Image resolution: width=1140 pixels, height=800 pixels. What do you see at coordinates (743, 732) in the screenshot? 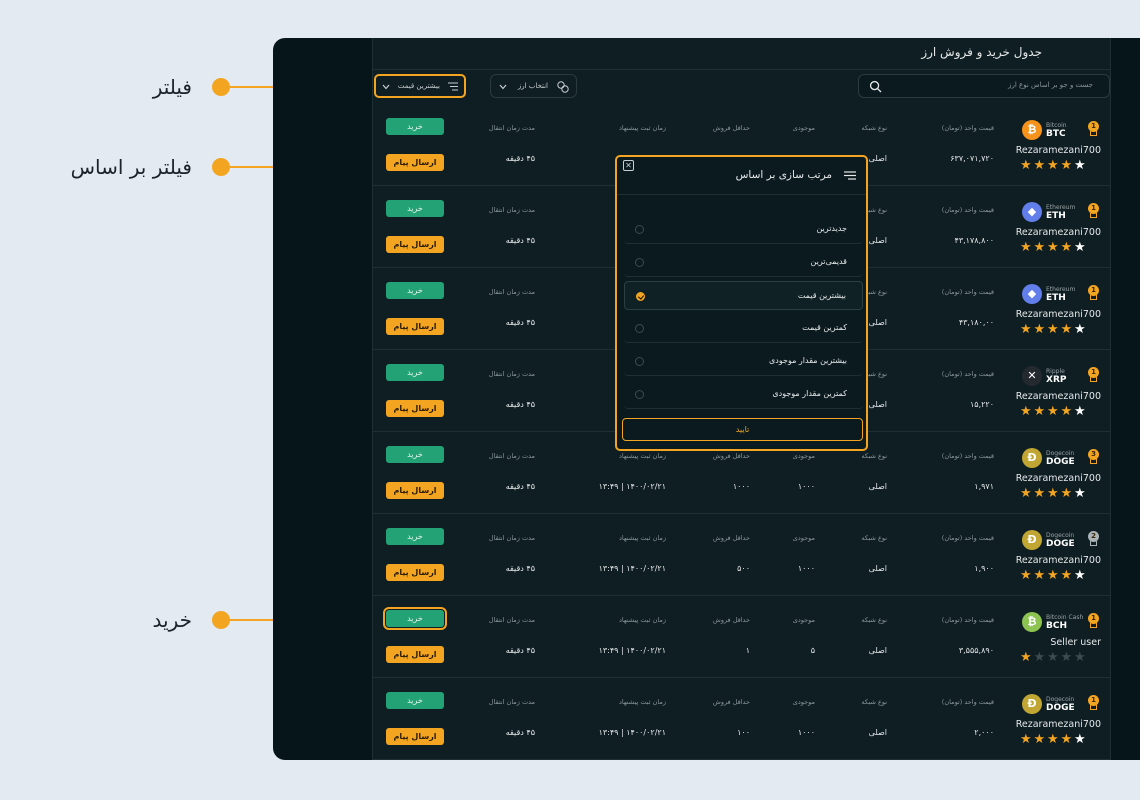
I see `cell-min-sale: ۱۰۰` at bounding box center [743, 732].